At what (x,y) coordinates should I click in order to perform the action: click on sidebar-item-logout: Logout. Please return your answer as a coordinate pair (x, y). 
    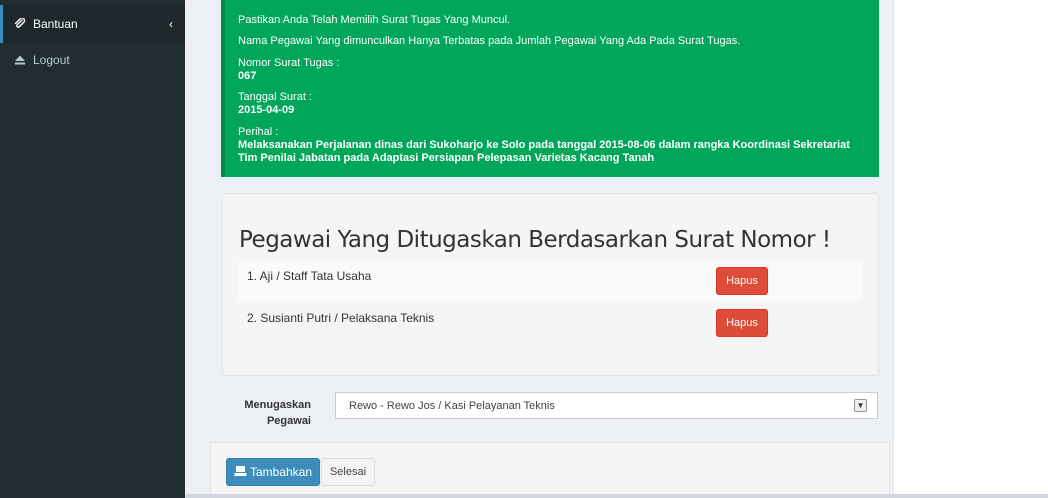
    Looking at the image, I should click on (92, 60).